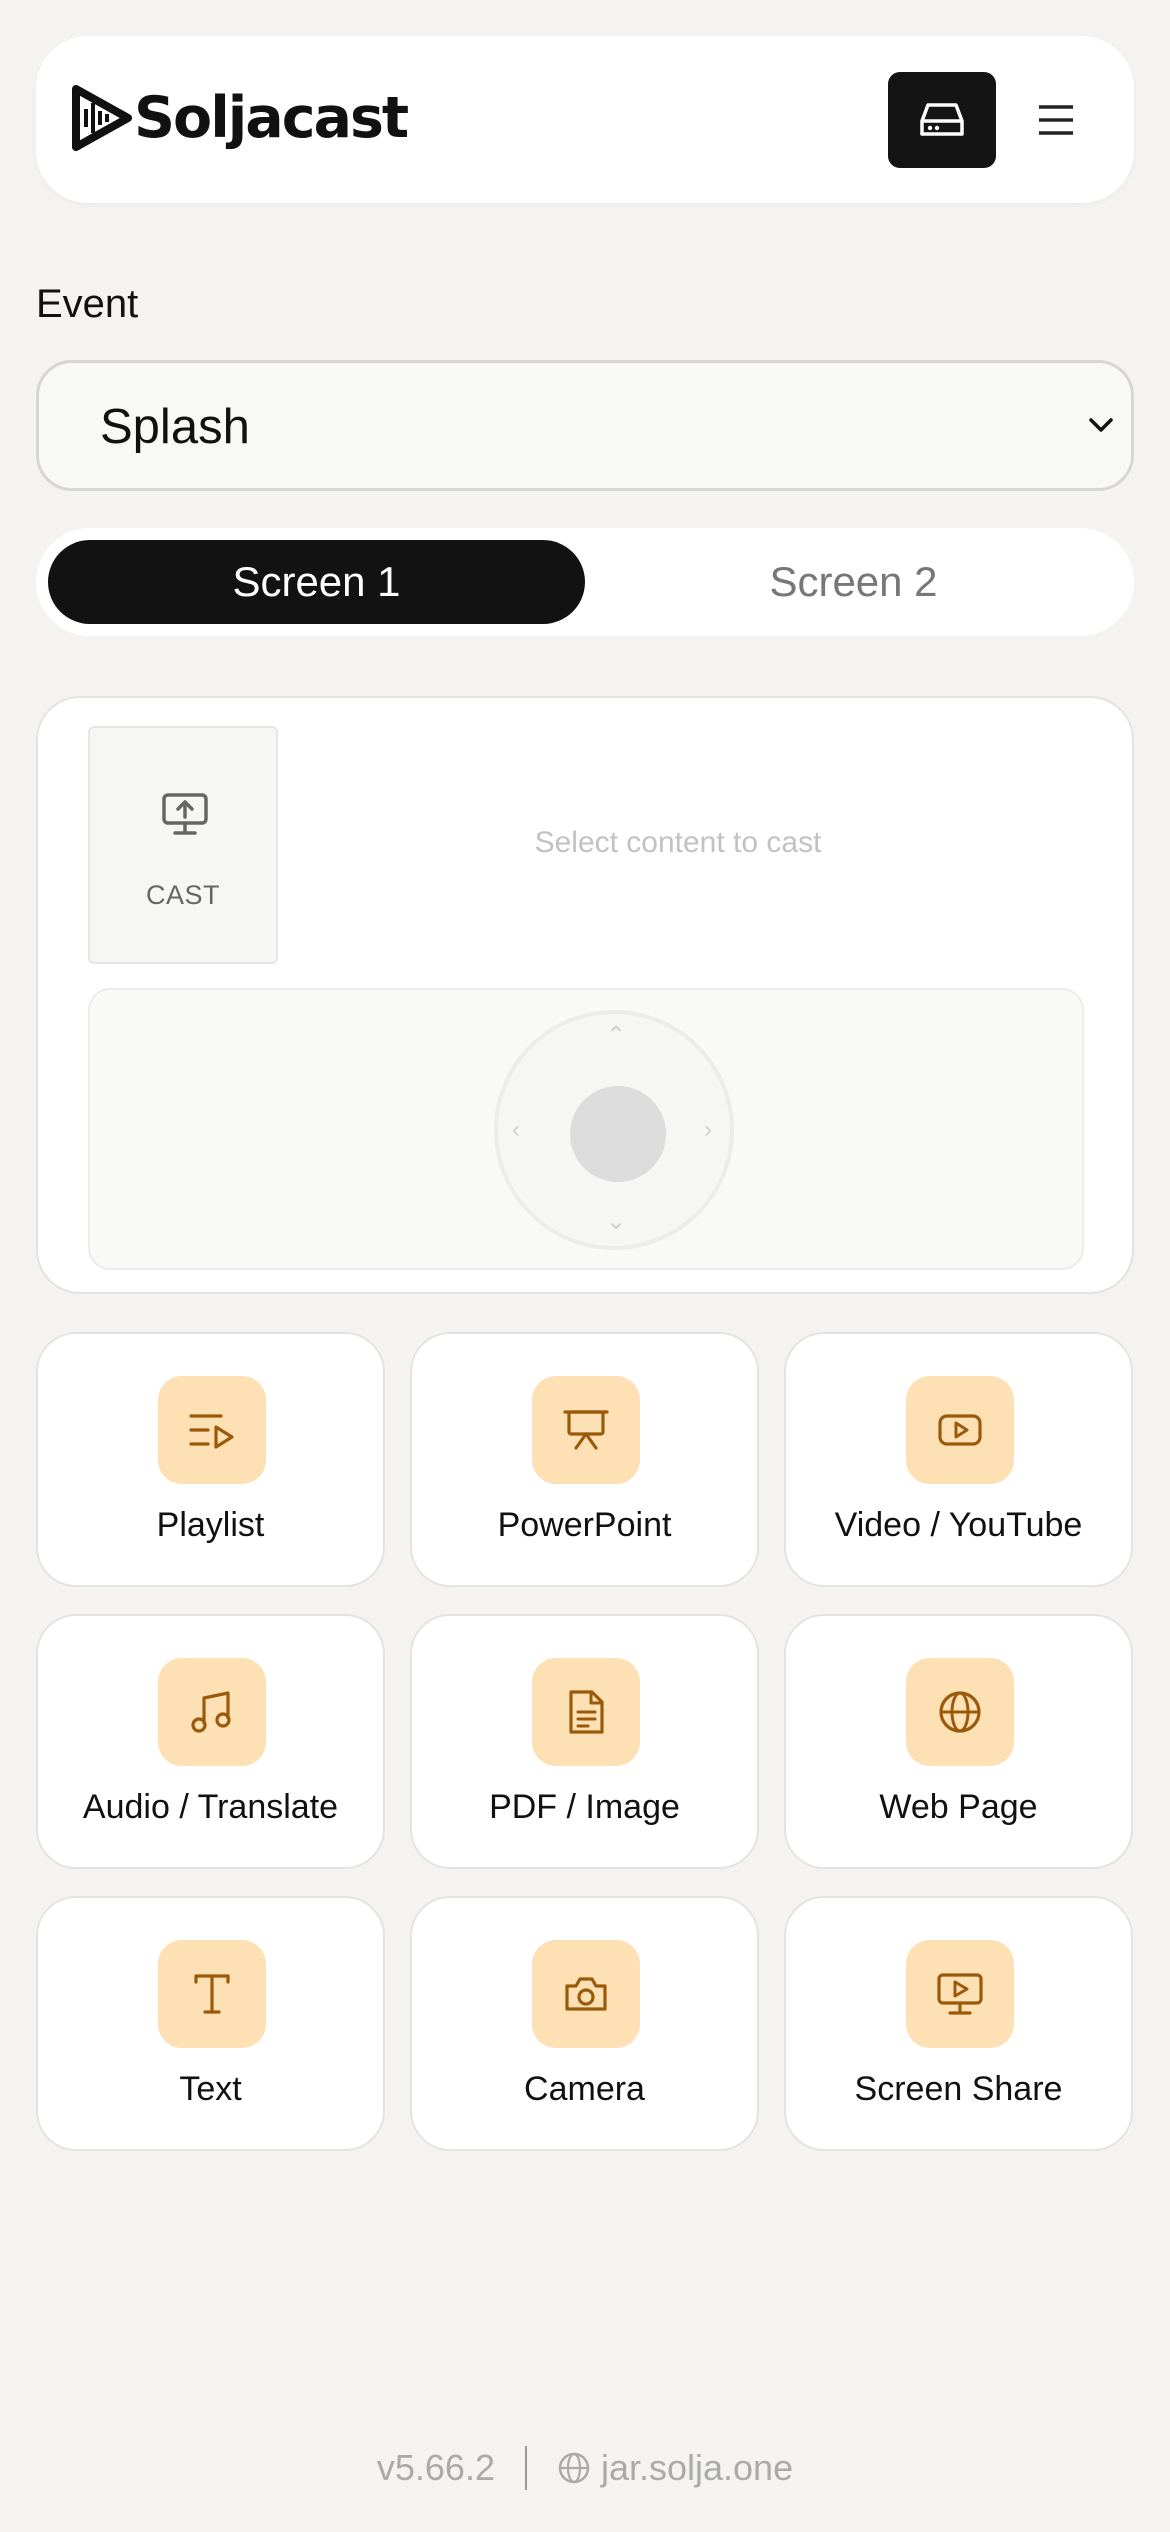 The image size is (1170, 2532). What do you see at coordinates (960, 1430) in the screenshot?
I see `video-icon` at bounding box center [960, 1430].